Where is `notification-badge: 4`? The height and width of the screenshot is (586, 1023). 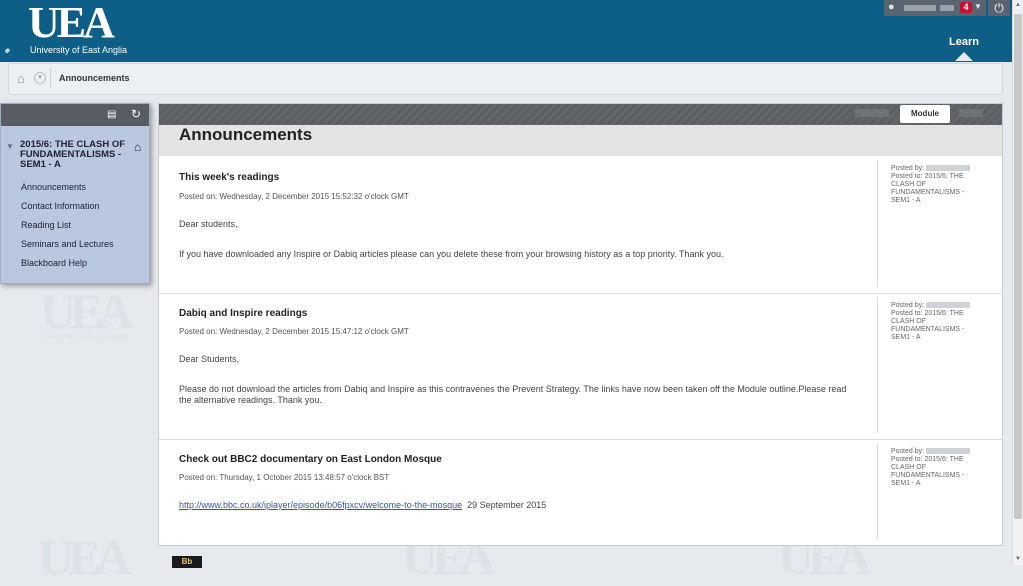
notification-badge: 4 is located at coordinates (966, 7).